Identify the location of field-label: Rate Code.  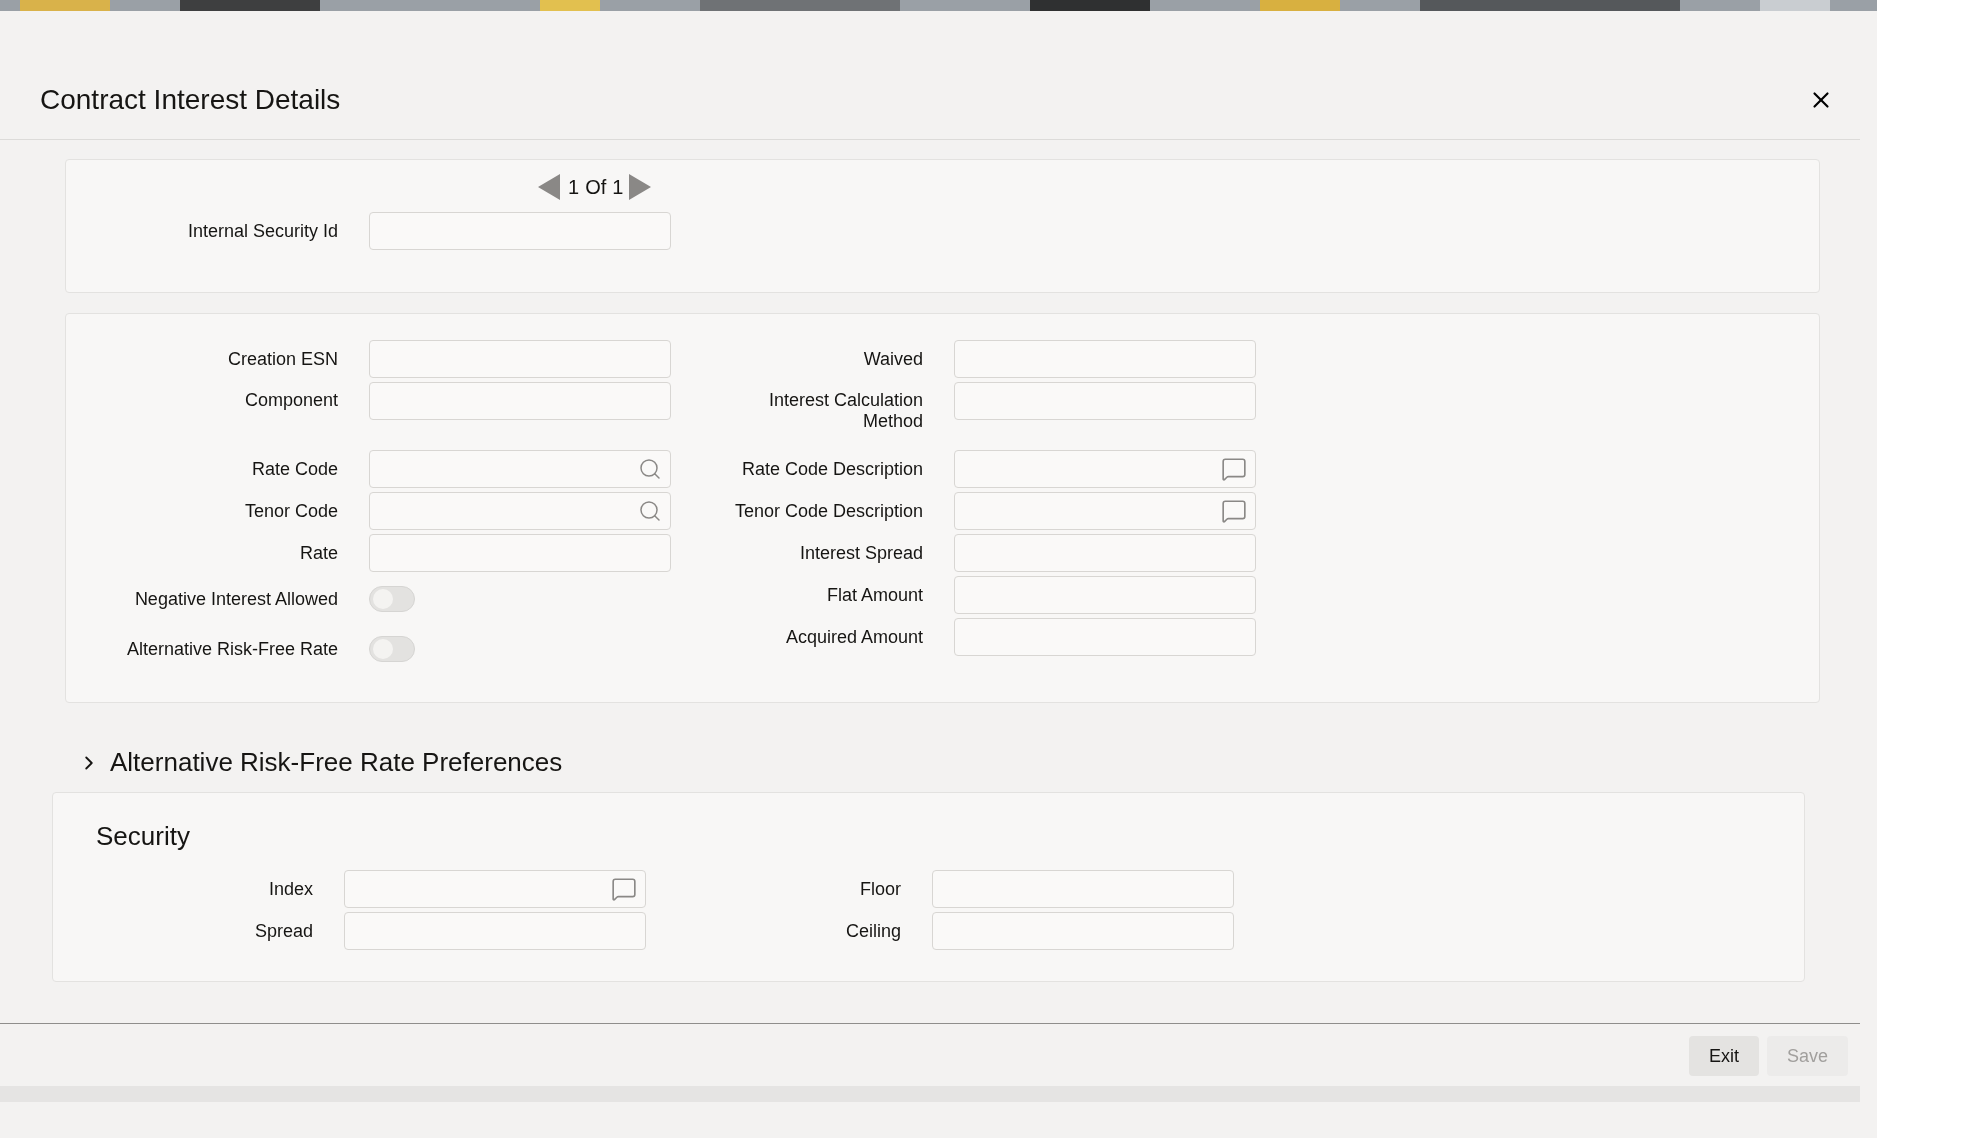
(294, 469).